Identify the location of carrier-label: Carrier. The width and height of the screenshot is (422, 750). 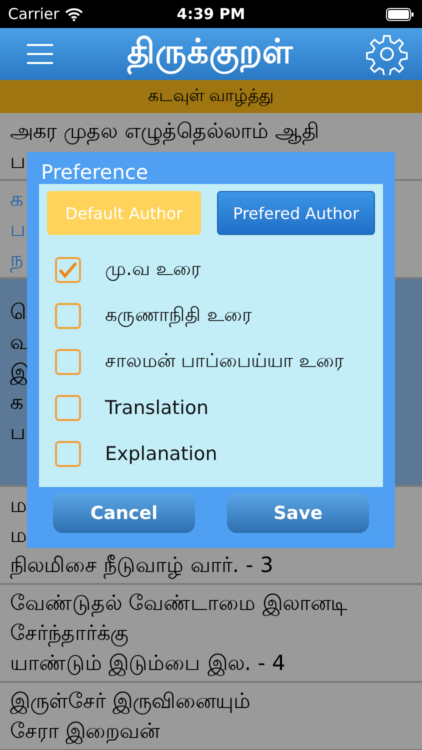
(34, 14).